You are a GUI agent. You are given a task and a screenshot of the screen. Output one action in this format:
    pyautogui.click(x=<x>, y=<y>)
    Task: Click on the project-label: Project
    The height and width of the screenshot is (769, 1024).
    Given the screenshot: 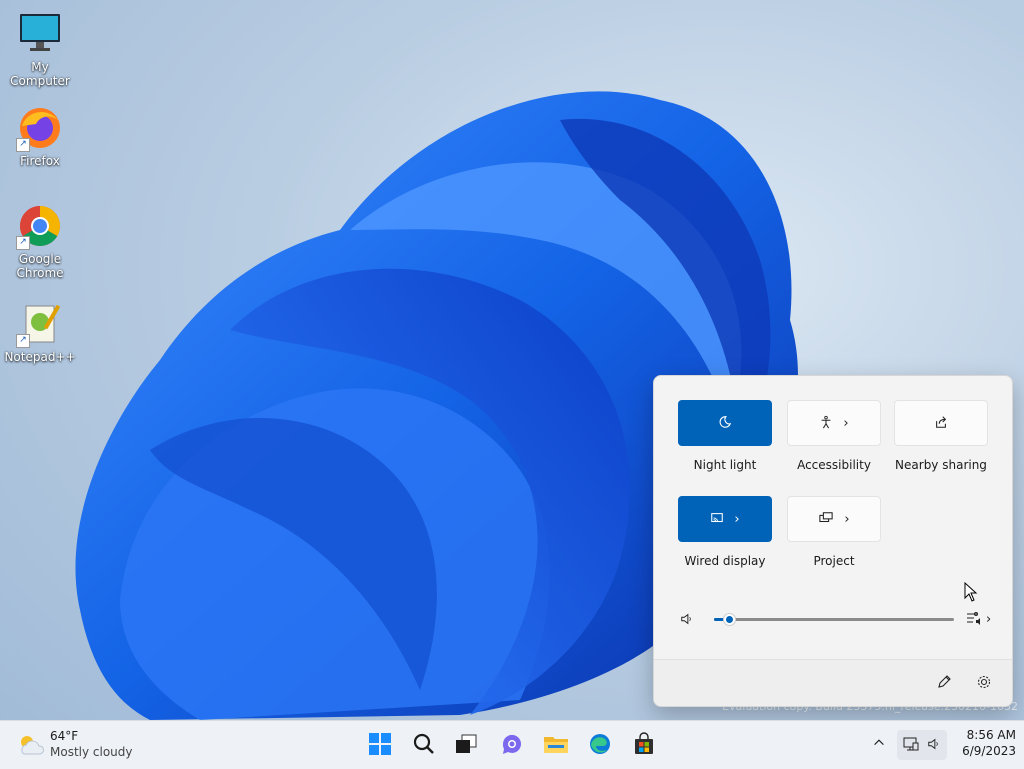 What is the action you would take?
    pyautogui.click(x=834, y=561)
    